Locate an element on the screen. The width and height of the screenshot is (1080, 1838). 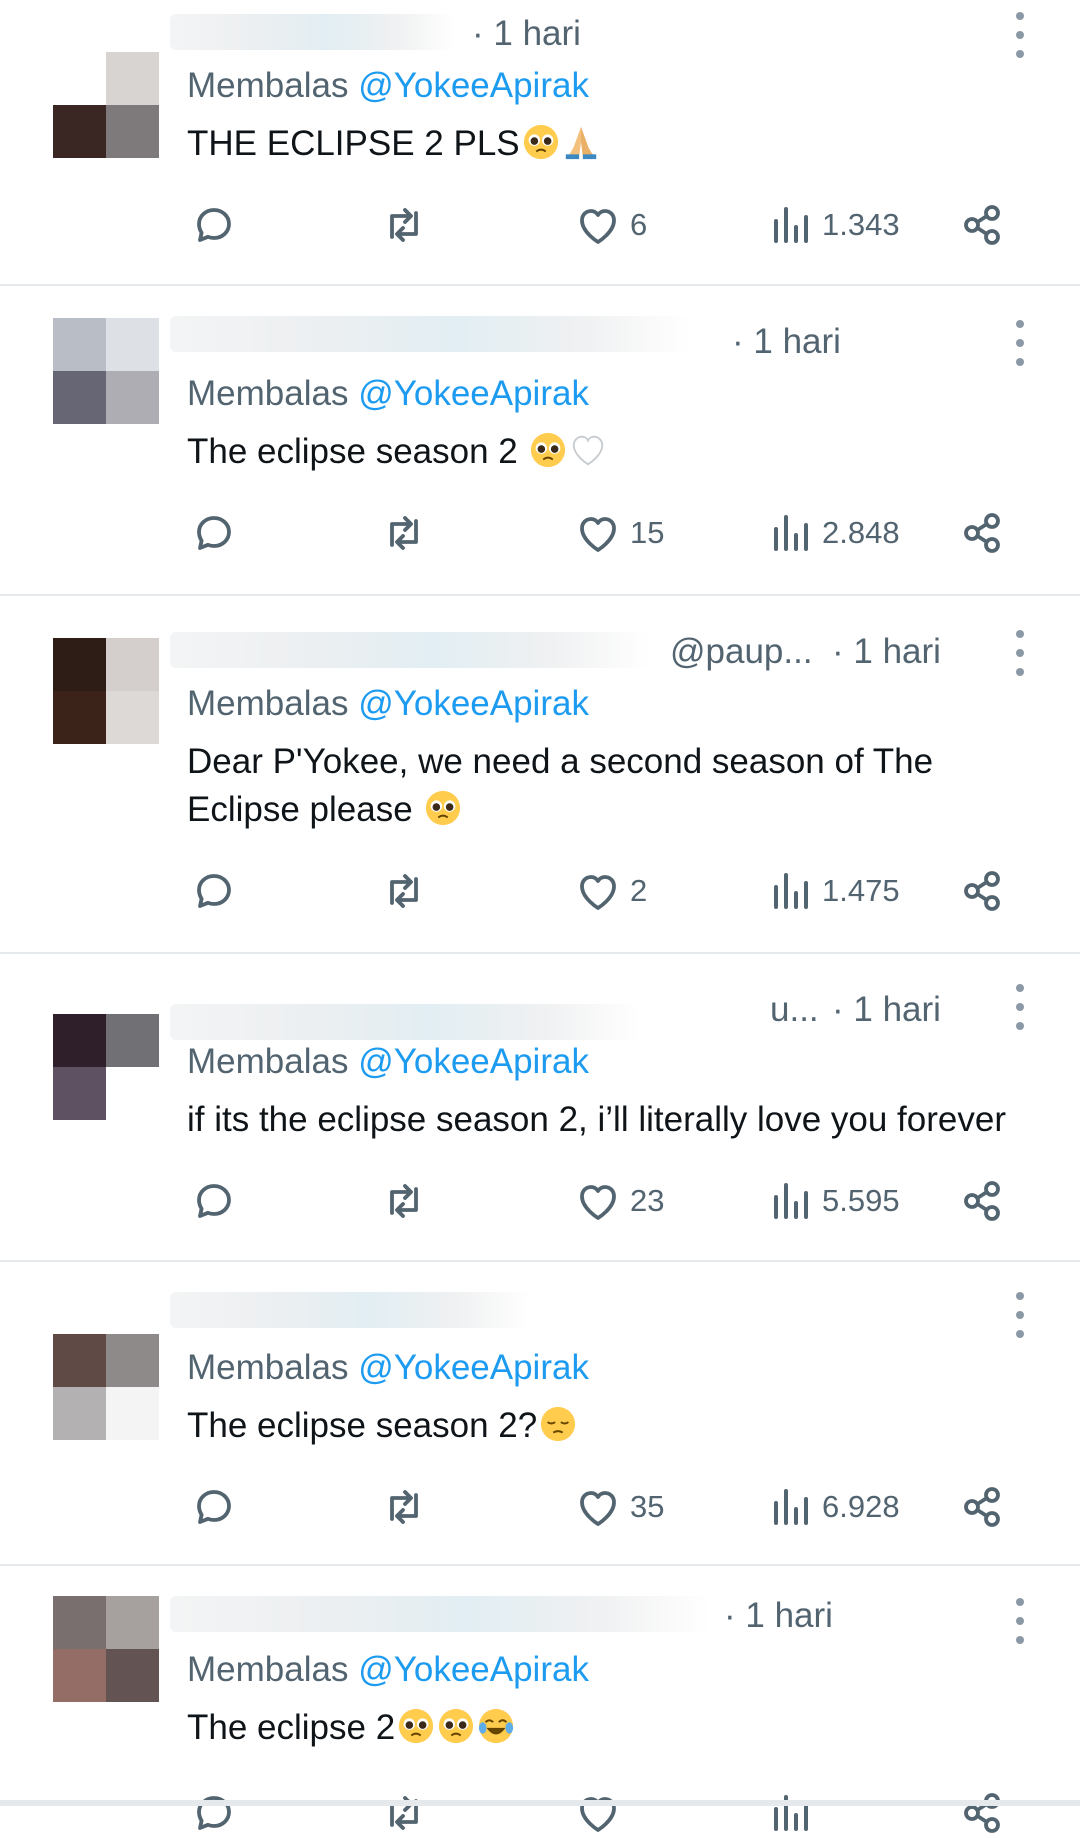
tweet-text-content: The eclipse season 2? is located at coordinates (362, 1425).